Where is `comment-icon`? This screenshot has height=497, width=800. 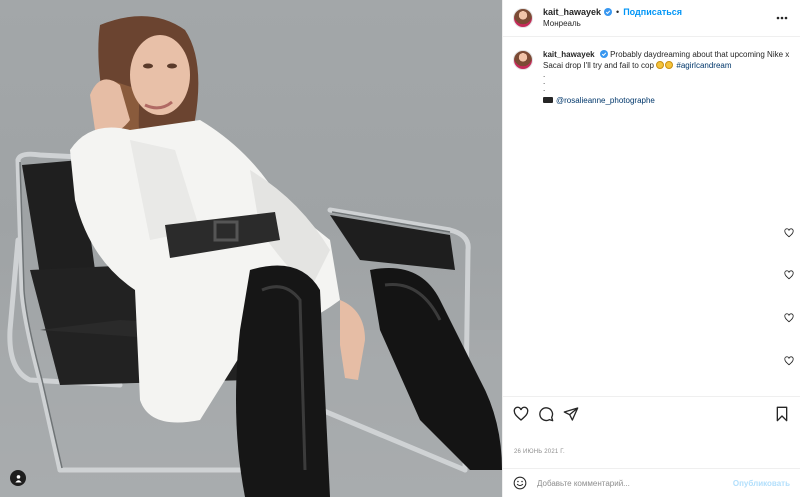 comment-icon is located at coordinates (546, 414).